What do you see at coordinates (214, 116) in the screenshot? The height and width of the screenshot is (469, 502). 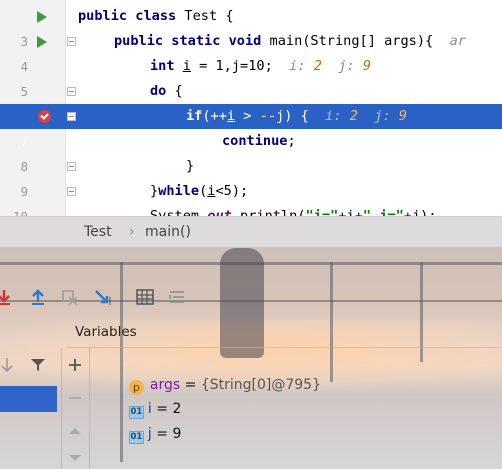 I see `code-text: (++` at bounding box center [214, 116].